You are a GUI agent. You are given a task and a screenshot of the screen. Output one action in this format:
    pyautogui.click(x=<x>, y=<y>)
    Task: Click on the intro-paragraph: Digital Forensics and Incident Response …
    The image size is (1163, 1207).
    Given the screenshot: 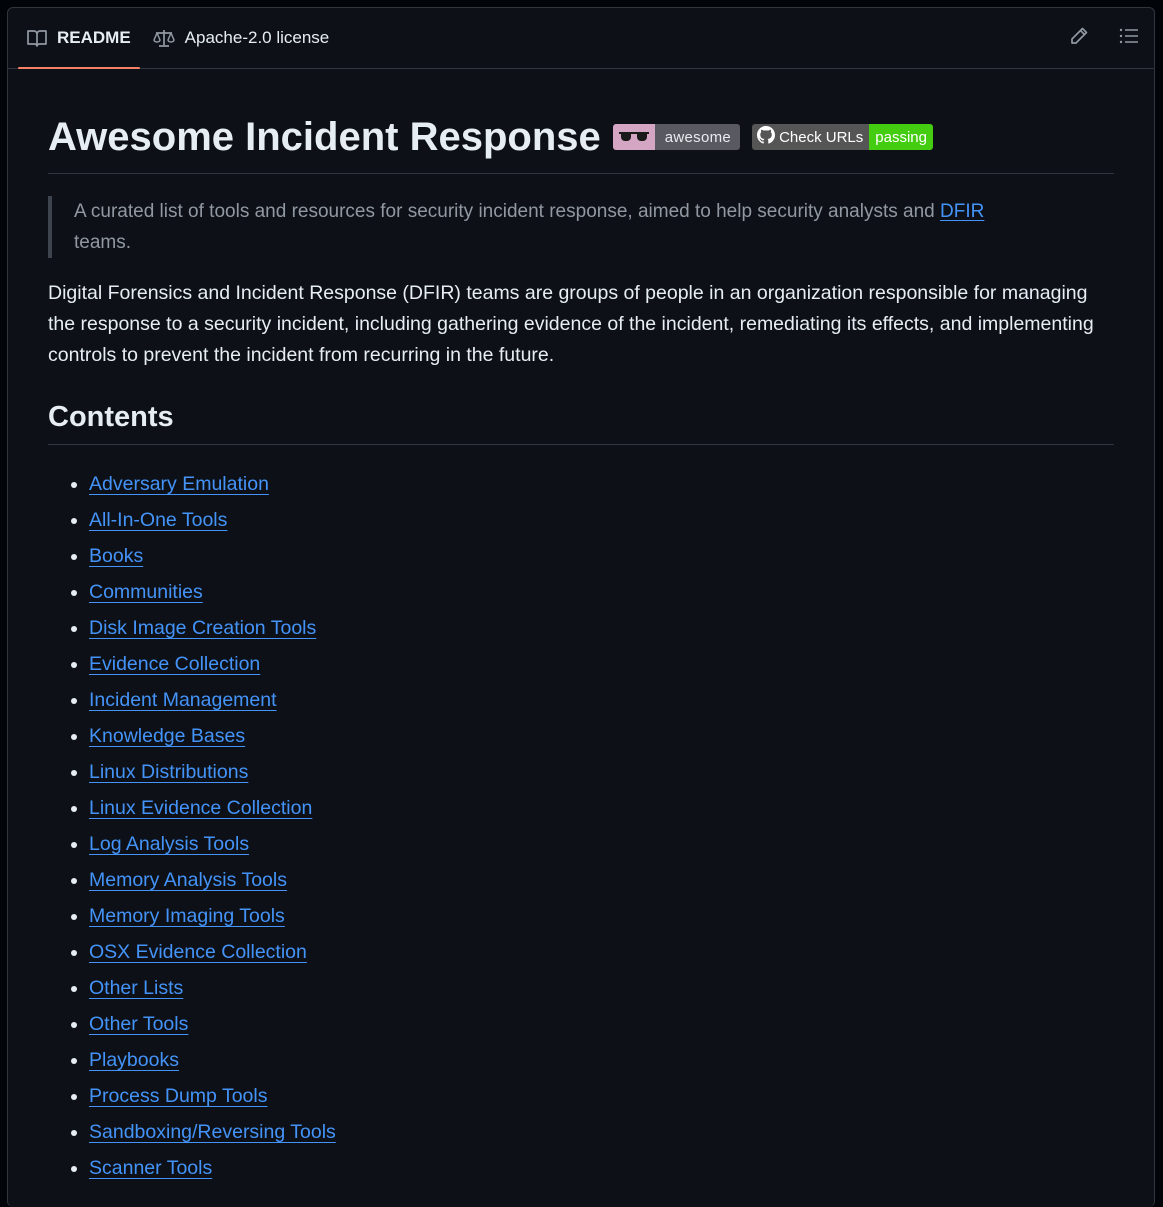 What is the action you would take?
    pyautogui.click(x=571, y=324)
    